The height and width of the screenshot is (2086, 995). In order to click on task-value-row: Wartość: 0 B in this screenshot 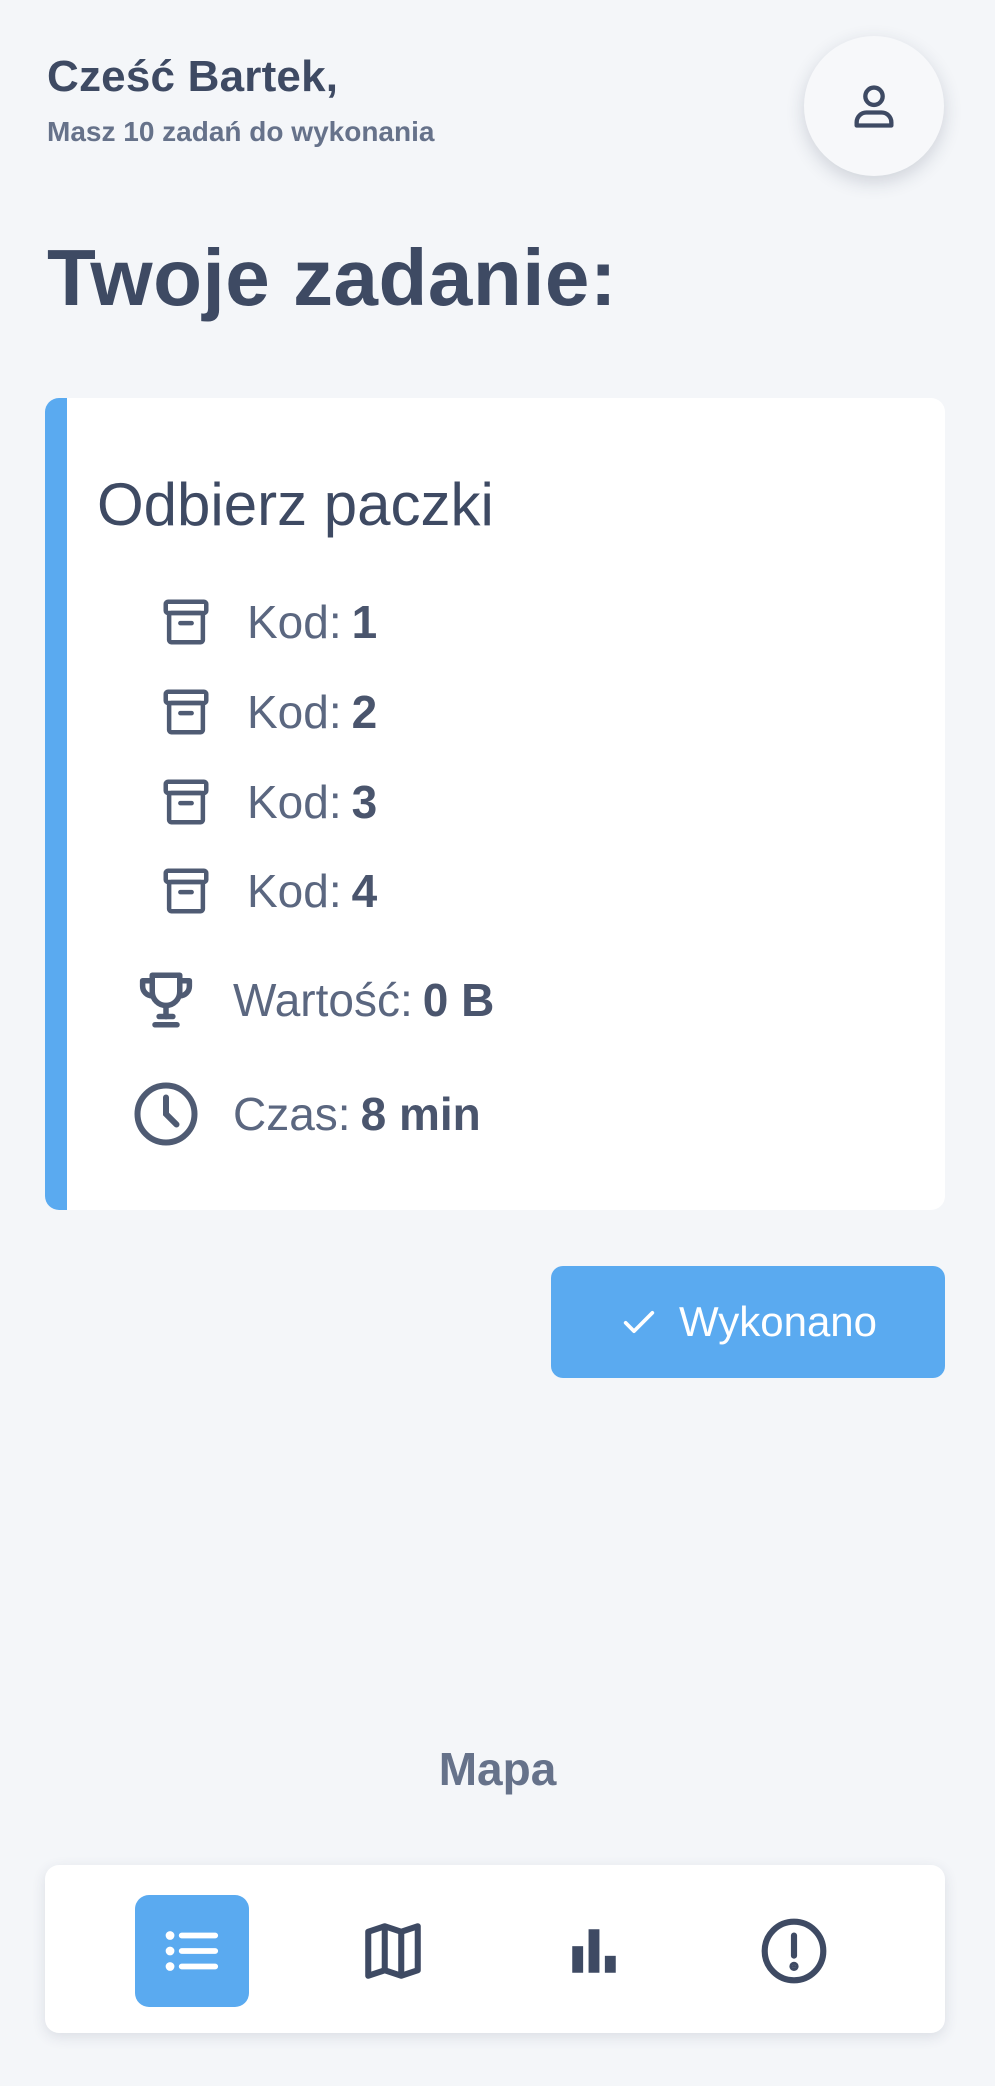, I will do `click(311, 1000)`.